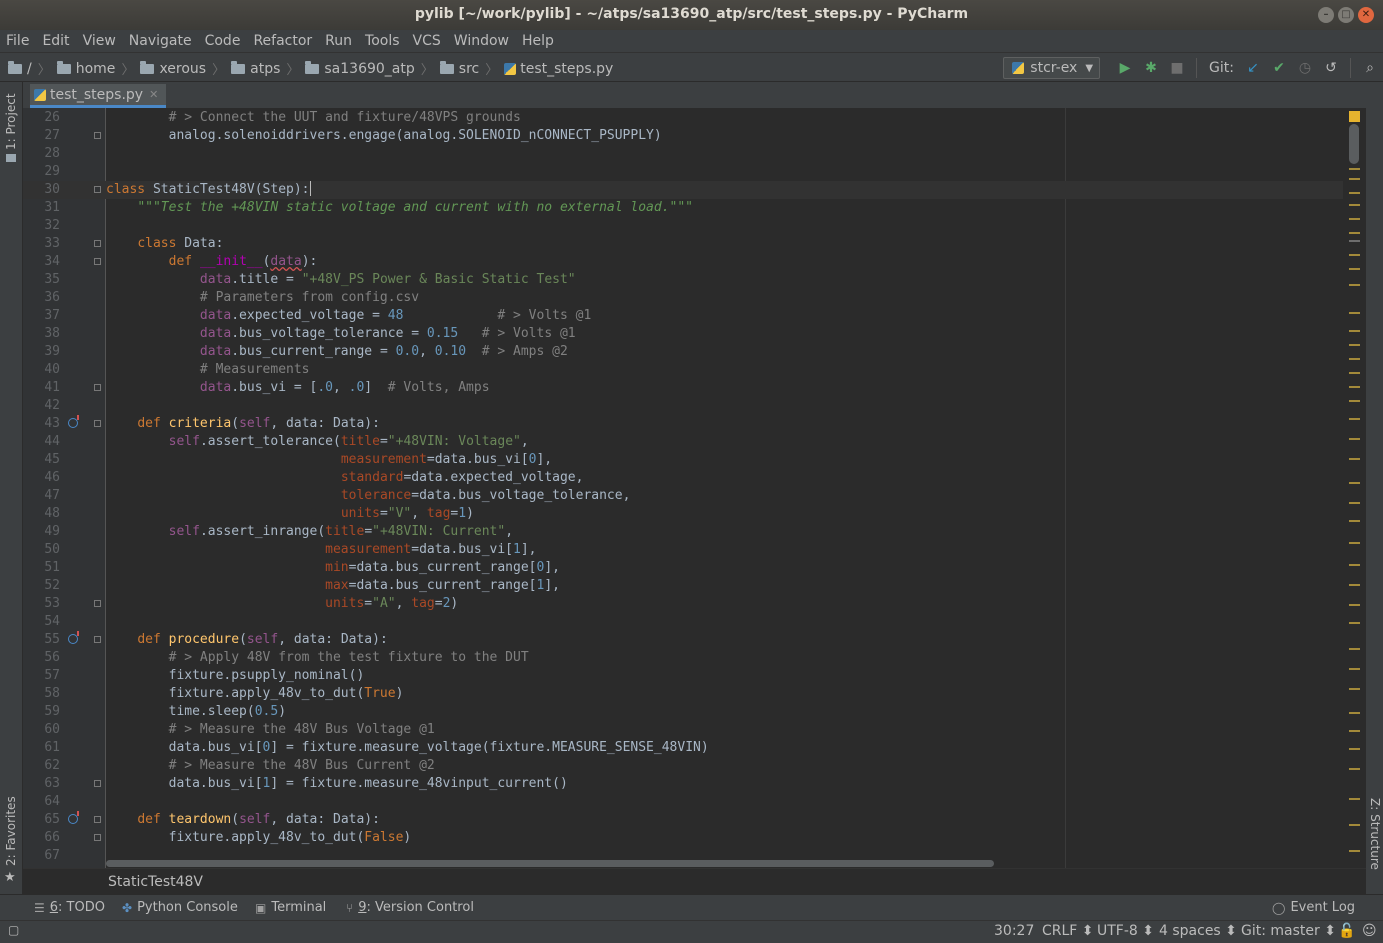 The width and height of the screenshot is (1383, 943). What do you see at coordinates (558, 69) in the screenshot?
I see `breadcrumb-file: test_steps.py` at bounding box center [558, 69].